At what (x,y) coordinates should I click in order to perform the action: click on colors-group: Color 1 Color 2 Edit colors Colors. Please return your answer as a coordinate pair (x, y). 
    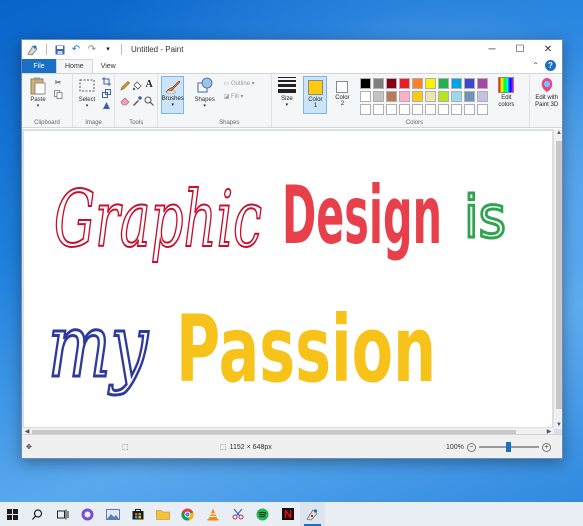
    Looking at the image, I should click on (414, 100).